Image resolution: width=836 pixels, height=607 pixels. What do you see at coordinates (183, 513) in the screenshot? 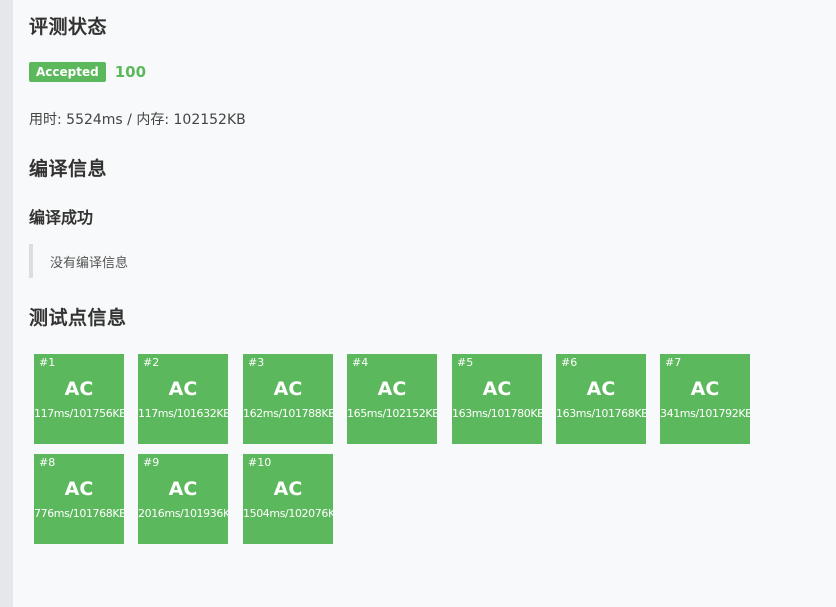
I see `test-case-info: 2016ms/101936KB` at bounding box center [183, 513].